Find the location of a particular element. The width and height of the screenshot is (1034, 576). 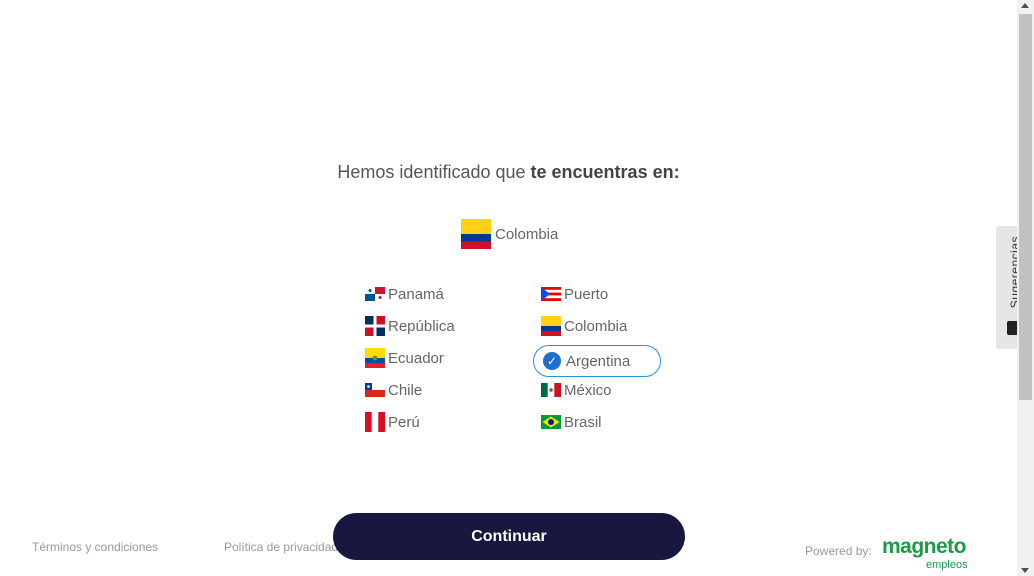

detected-country: Colombia is located at coordinates (509, 234).